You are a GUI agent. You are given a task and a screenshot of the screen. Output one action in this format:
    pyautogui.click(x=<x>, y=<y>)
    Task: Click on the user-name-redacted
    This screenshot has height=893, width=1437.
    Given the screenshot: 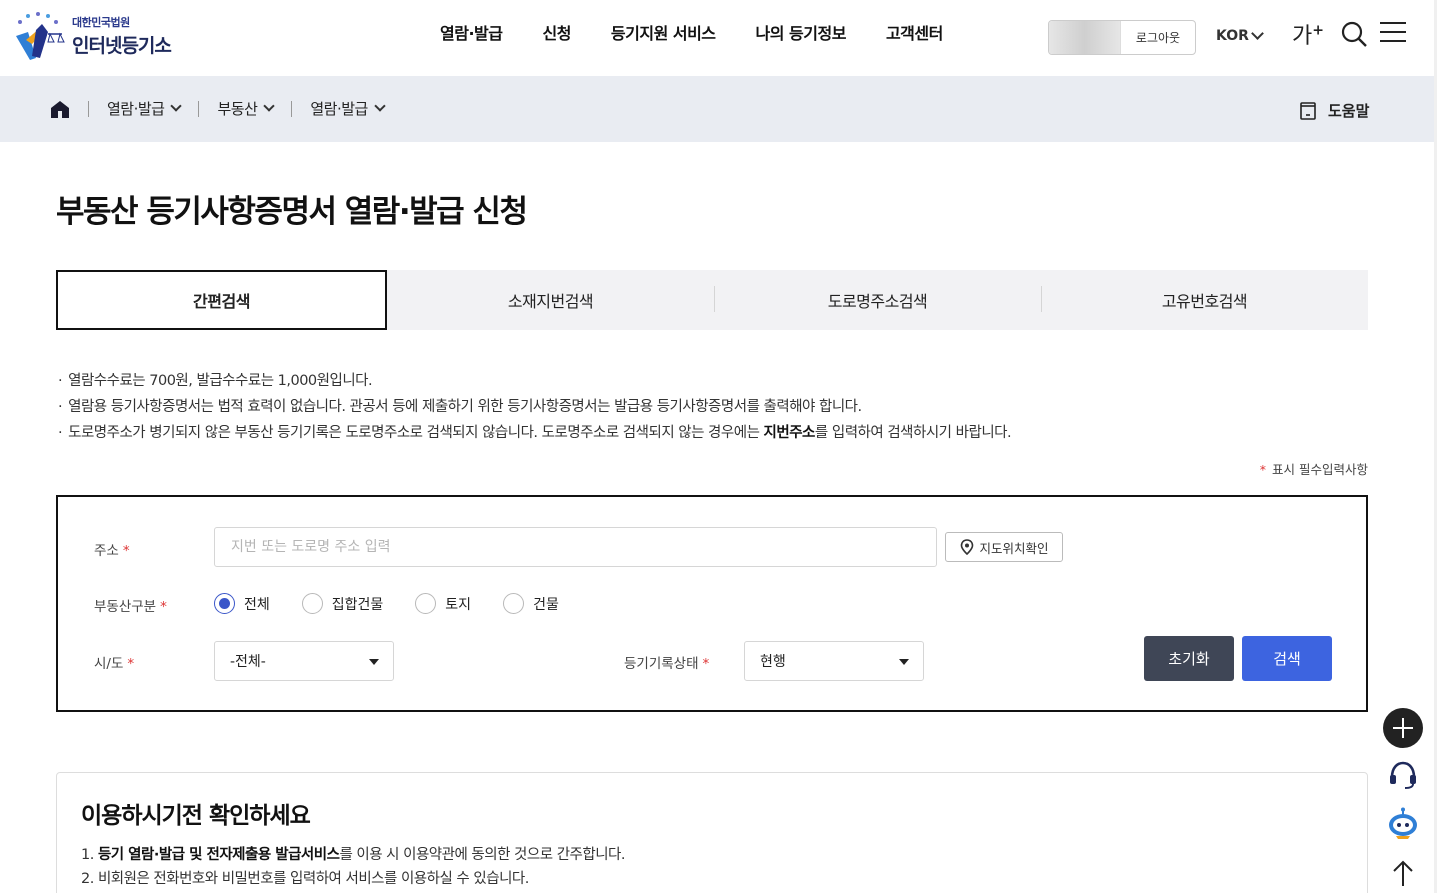 What is the action you would take?
    pyautogui.click(x=1085, y=37)
    